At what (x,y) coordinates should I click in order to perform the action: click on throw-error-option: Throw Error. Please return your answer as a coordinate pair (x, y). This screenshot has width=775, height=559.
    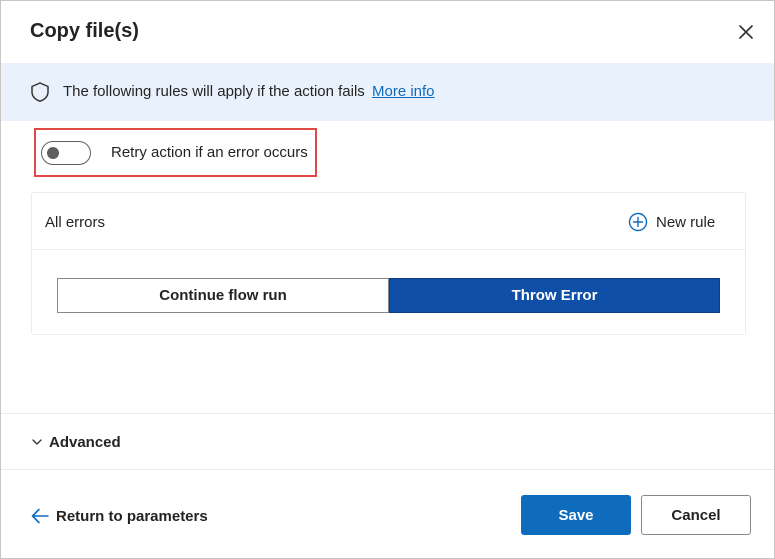
    Looking at the image, I should click on (554, 295).